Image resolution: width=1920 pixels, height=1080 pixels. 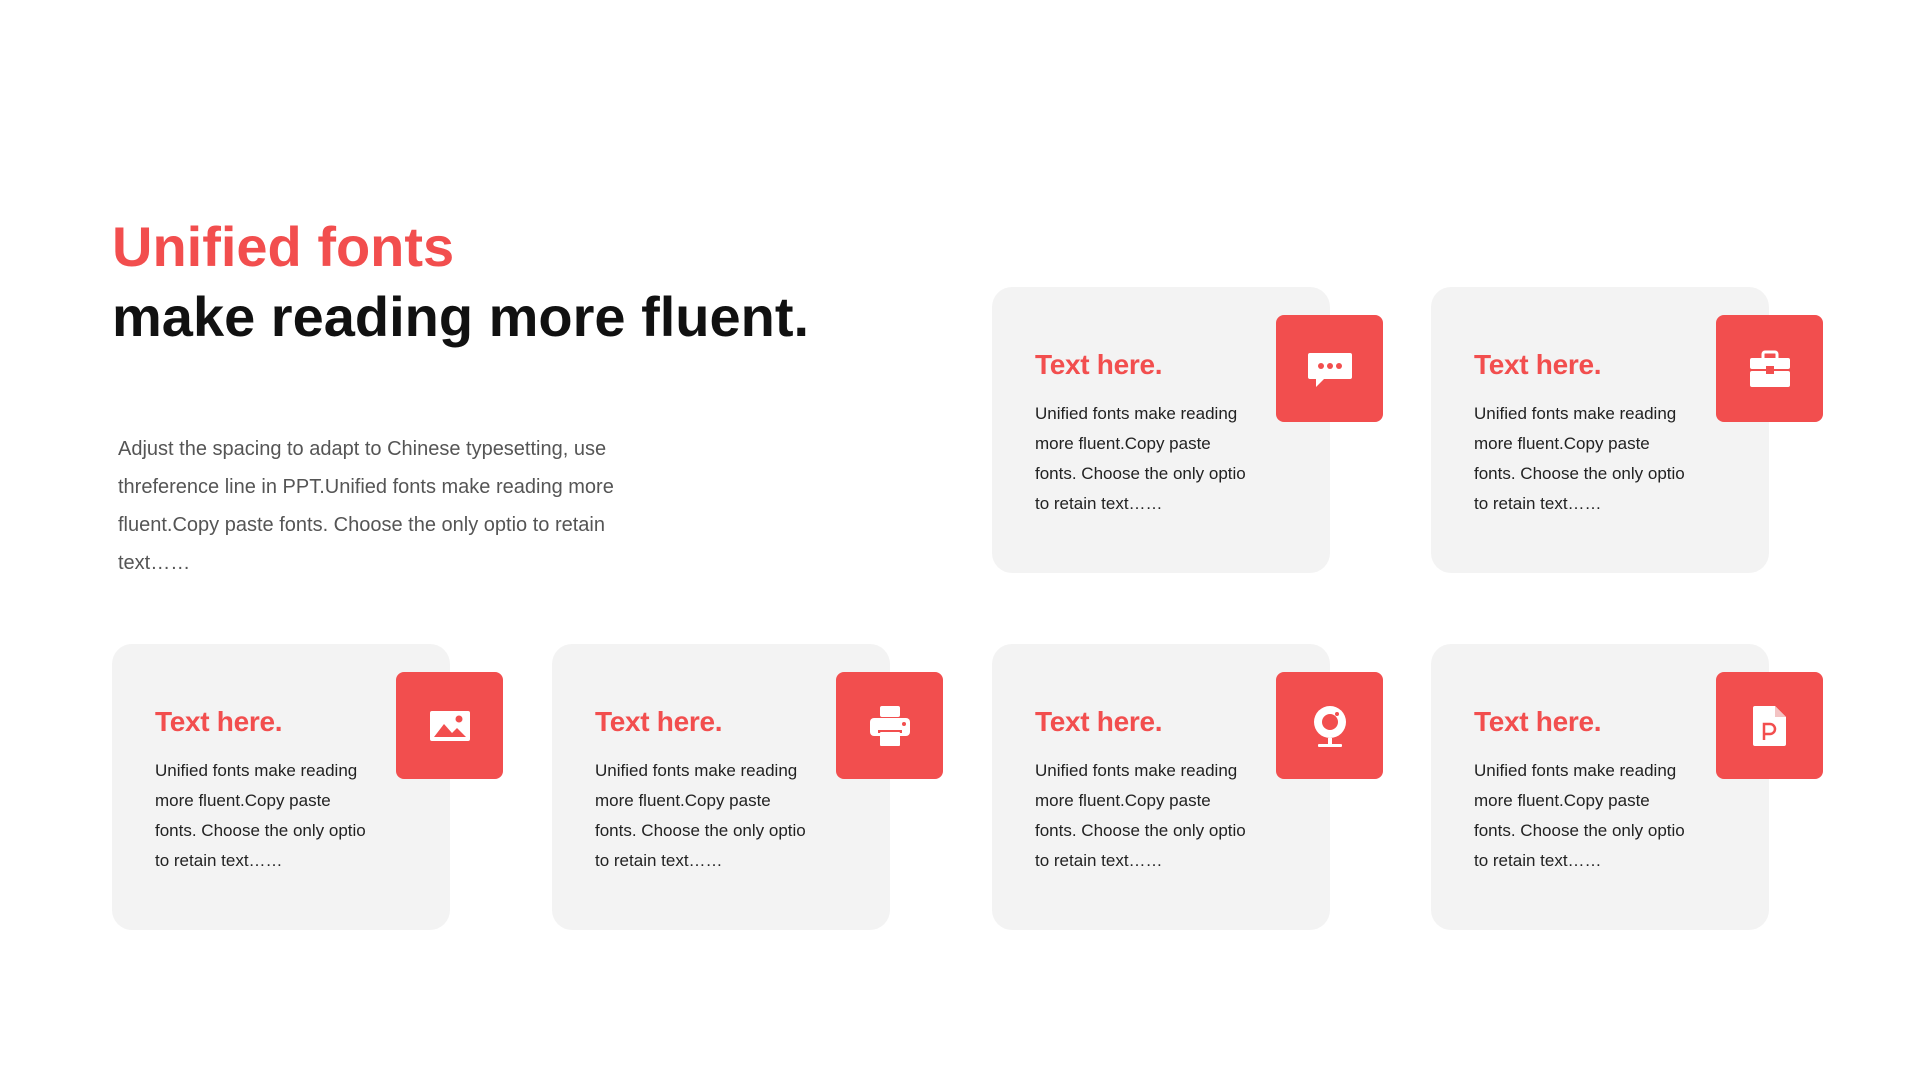 What do you see at coordinates (1769, 368) in the screenshot?
I see `briefcase-icon` at bounding box center [1769, 368].